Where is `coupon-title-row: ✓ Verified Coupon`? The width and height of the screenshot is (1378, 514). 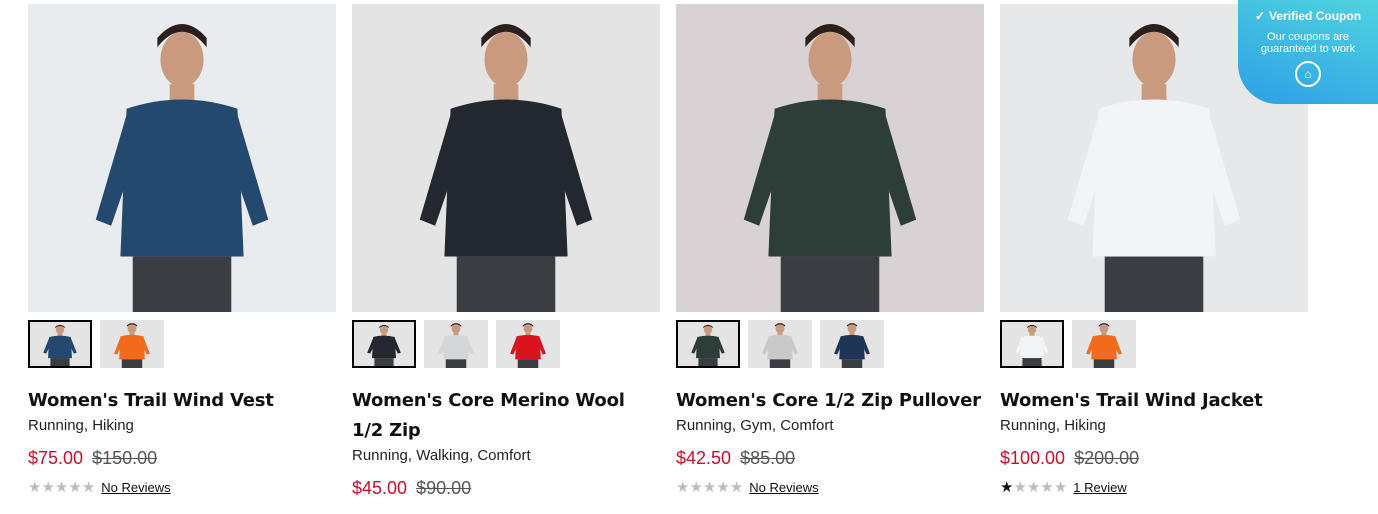
coupon-title-row: ✓ Verified Coupon is located at coordinates (1308, 16).